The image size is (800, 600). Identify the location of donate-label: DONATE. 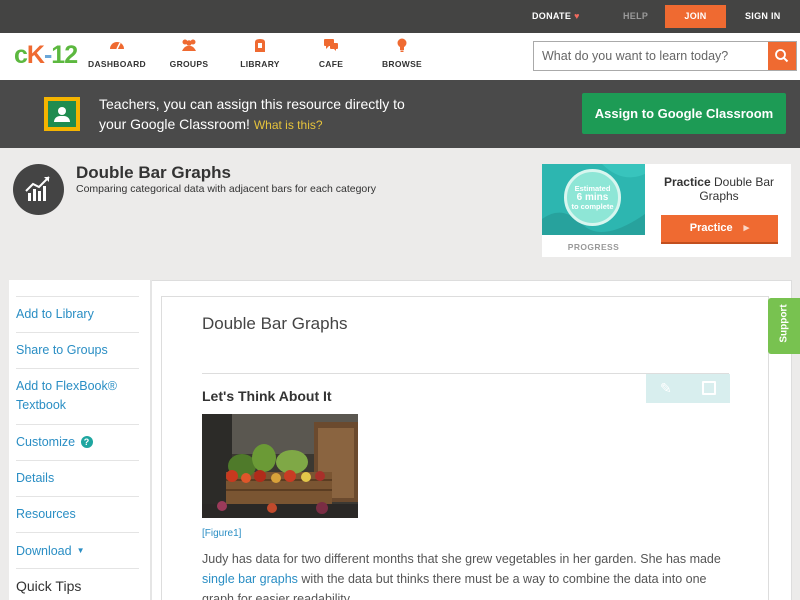
(552, 16).